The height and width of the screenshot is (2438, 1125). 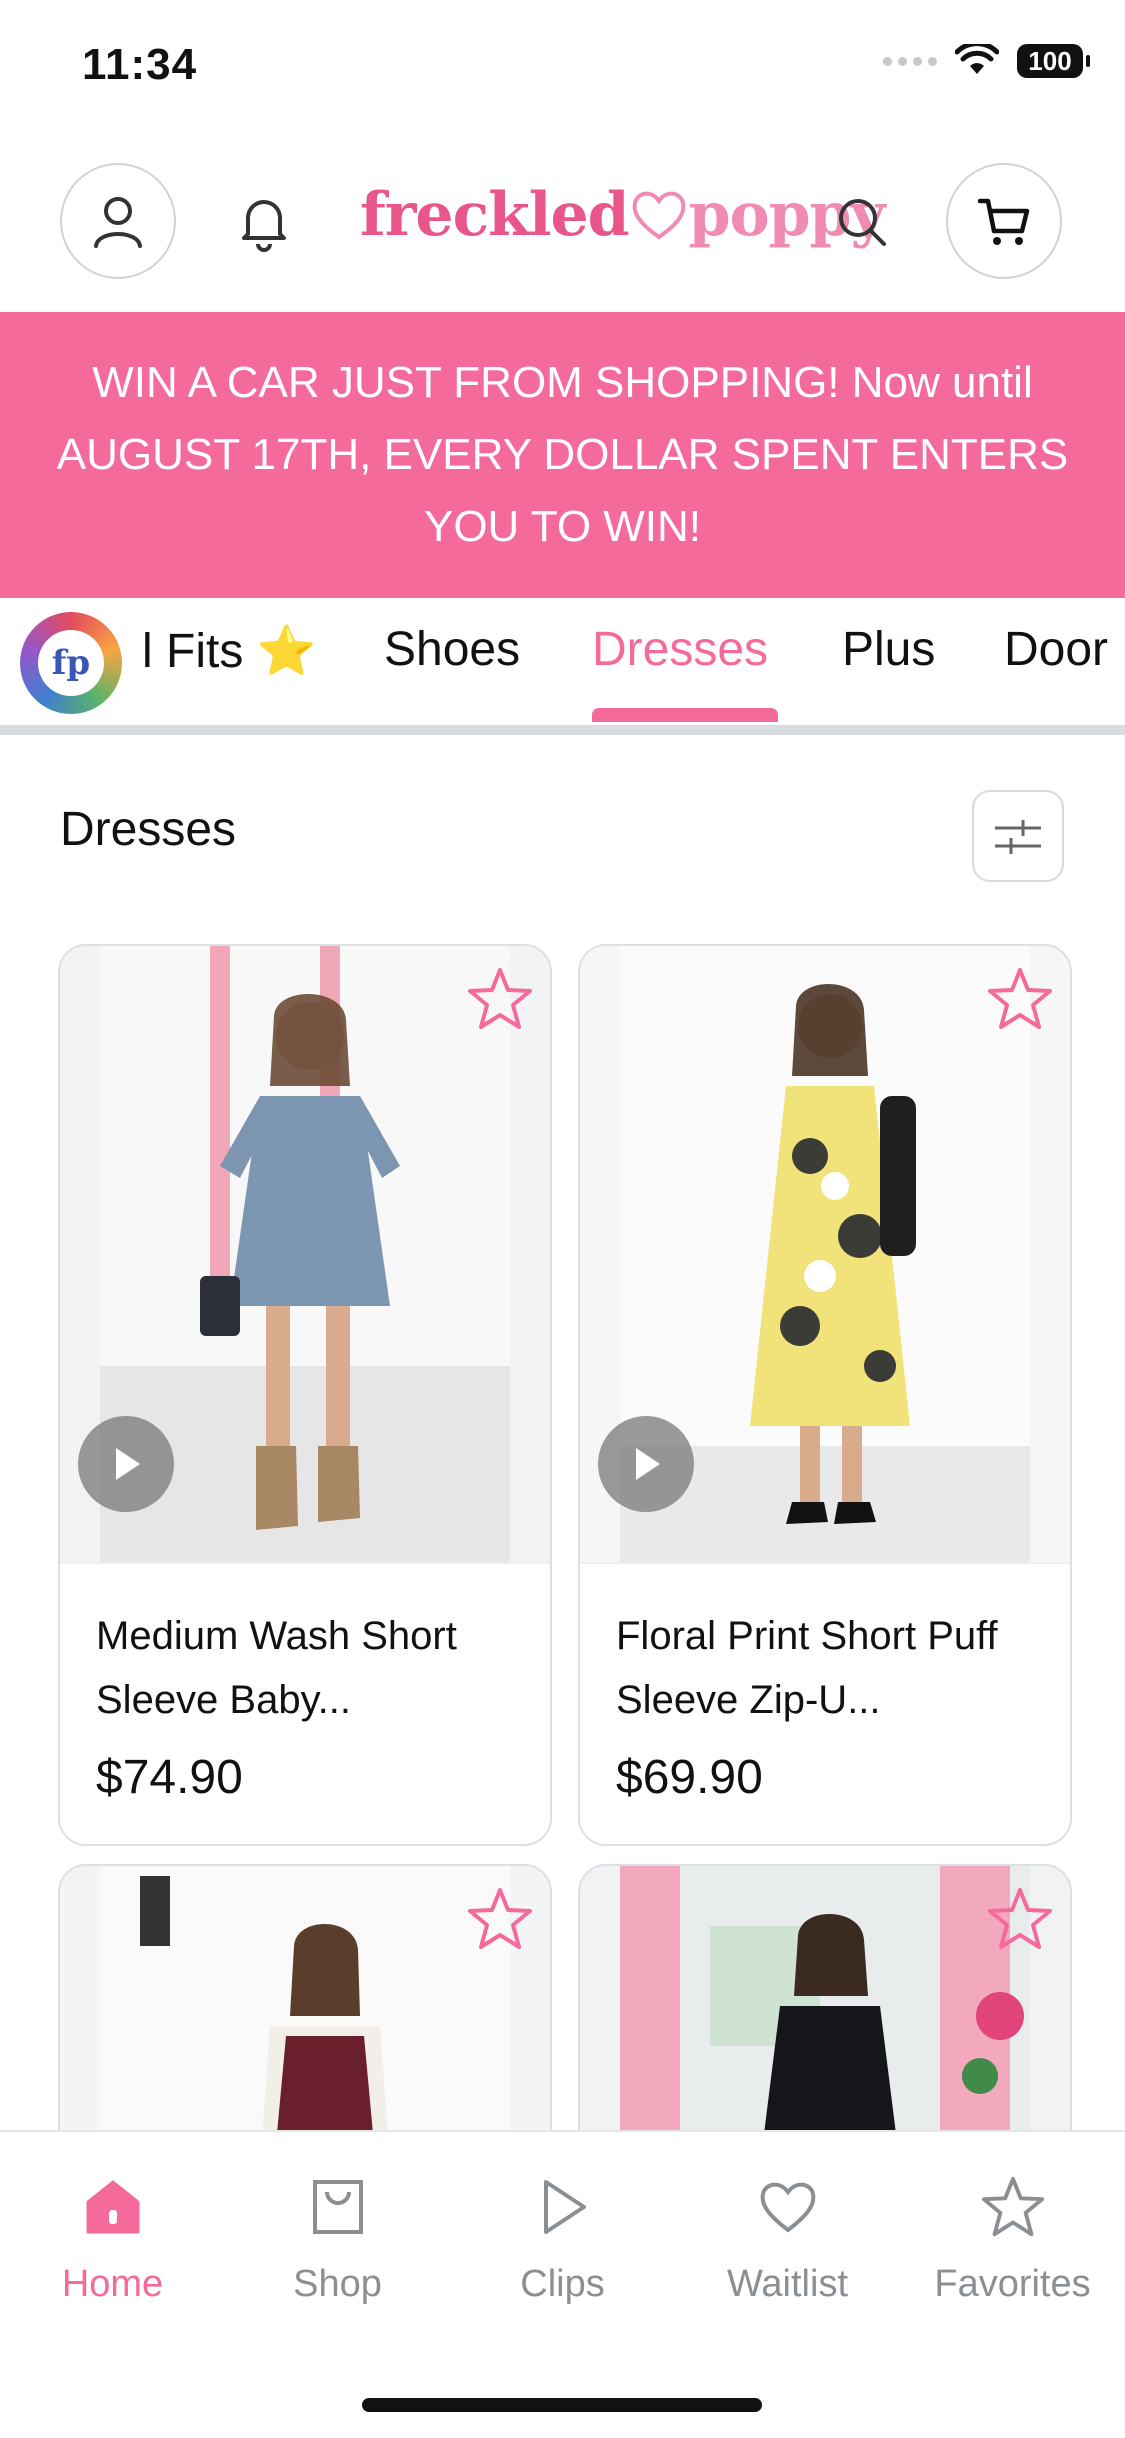 What do you see at coordinates (1050, 60) in the screenshot?
I see `battery-level: 100` at bounding box center [1050, 60].